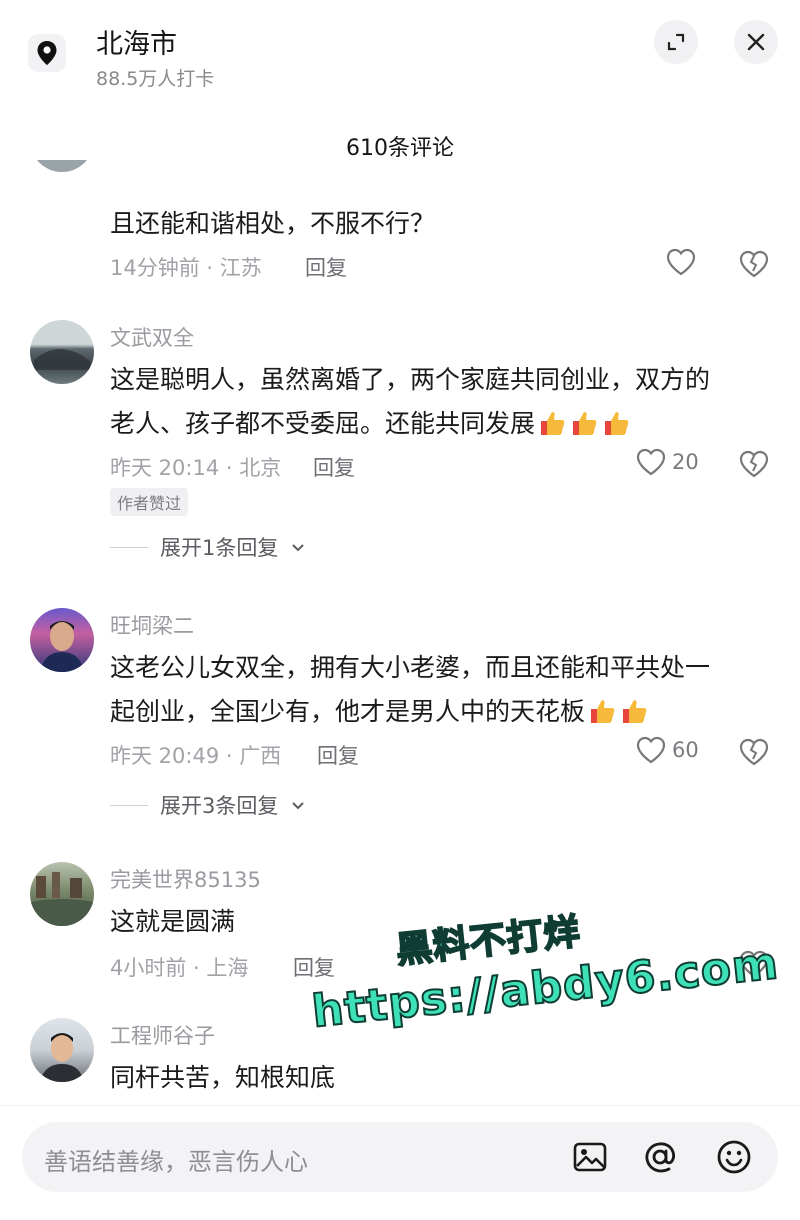 The height and width of the screenshot is (1220, 800). I want to click on expand-replies: 展开1条回复, so click(208, 547).